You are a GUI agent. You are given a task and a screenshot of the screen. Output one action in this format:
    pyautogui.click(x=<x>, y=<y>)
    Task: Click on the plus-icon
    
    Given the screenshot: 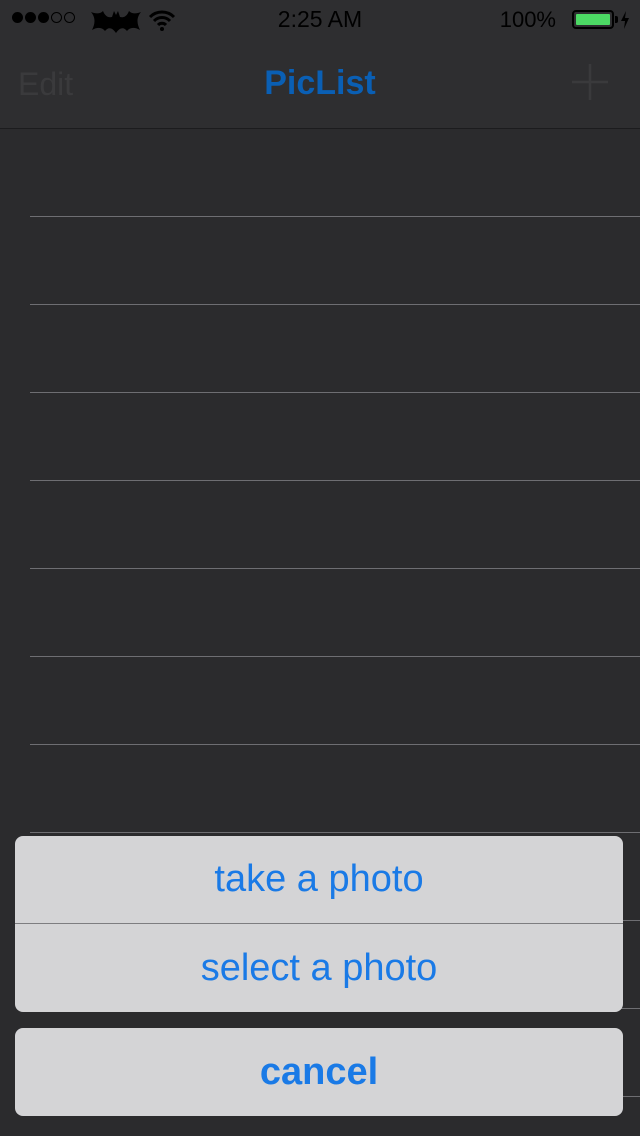 What is the action you would take?
    pyautogui.click(x=590, y=82)
    